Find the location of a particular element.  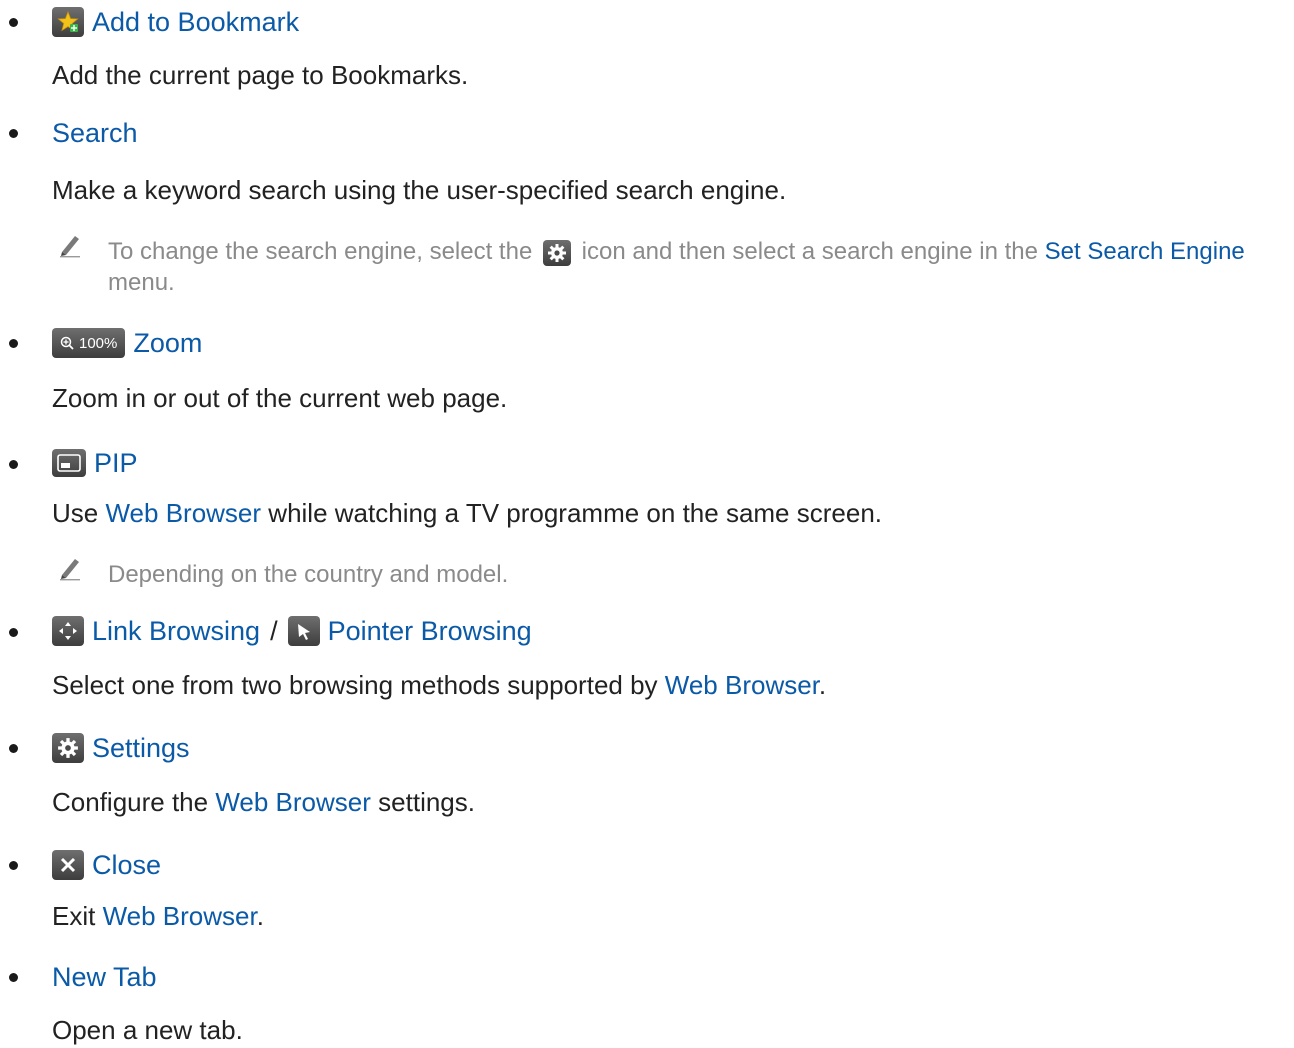

new-tab-description: Open a new tab. is located at coordinates (147, 1030).